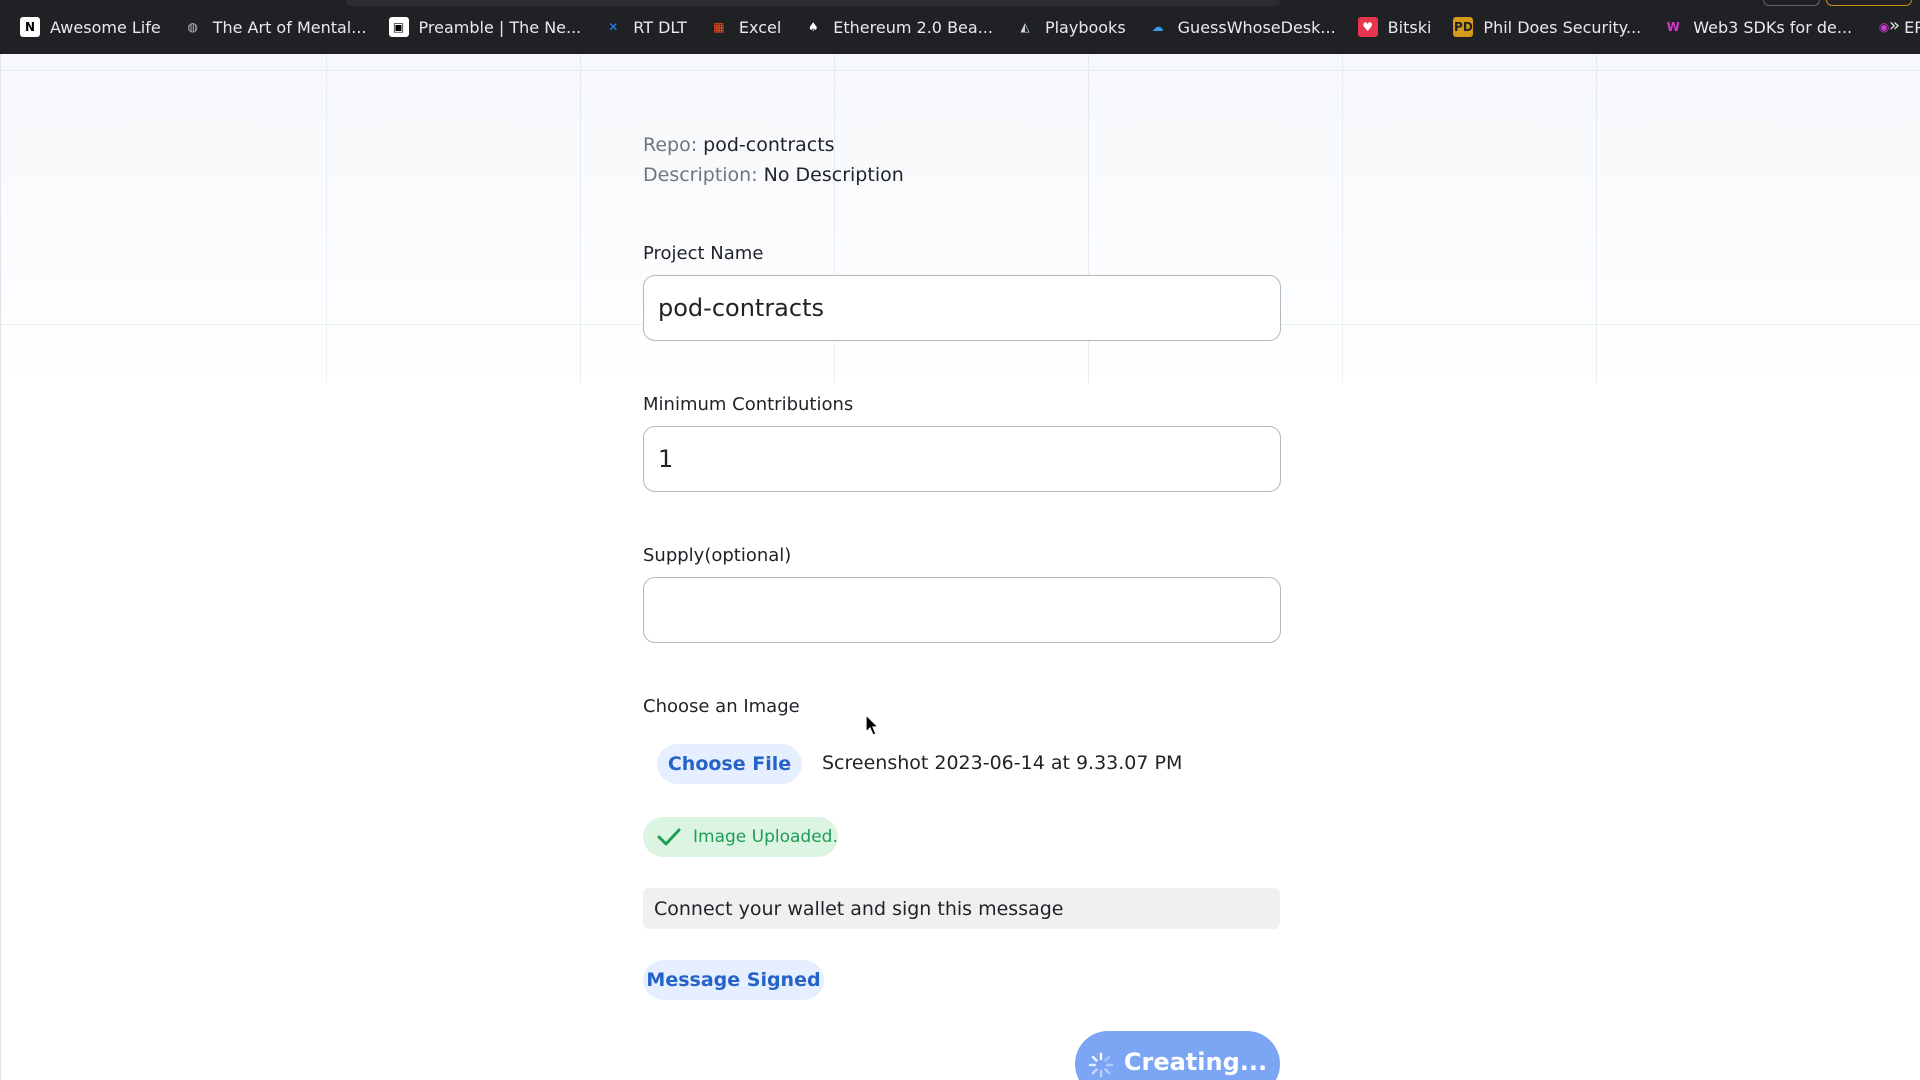 The height and width of the screenshot is (1080, 1920). I want to click on bookmark-label: Bitski, so click(1409, 27).